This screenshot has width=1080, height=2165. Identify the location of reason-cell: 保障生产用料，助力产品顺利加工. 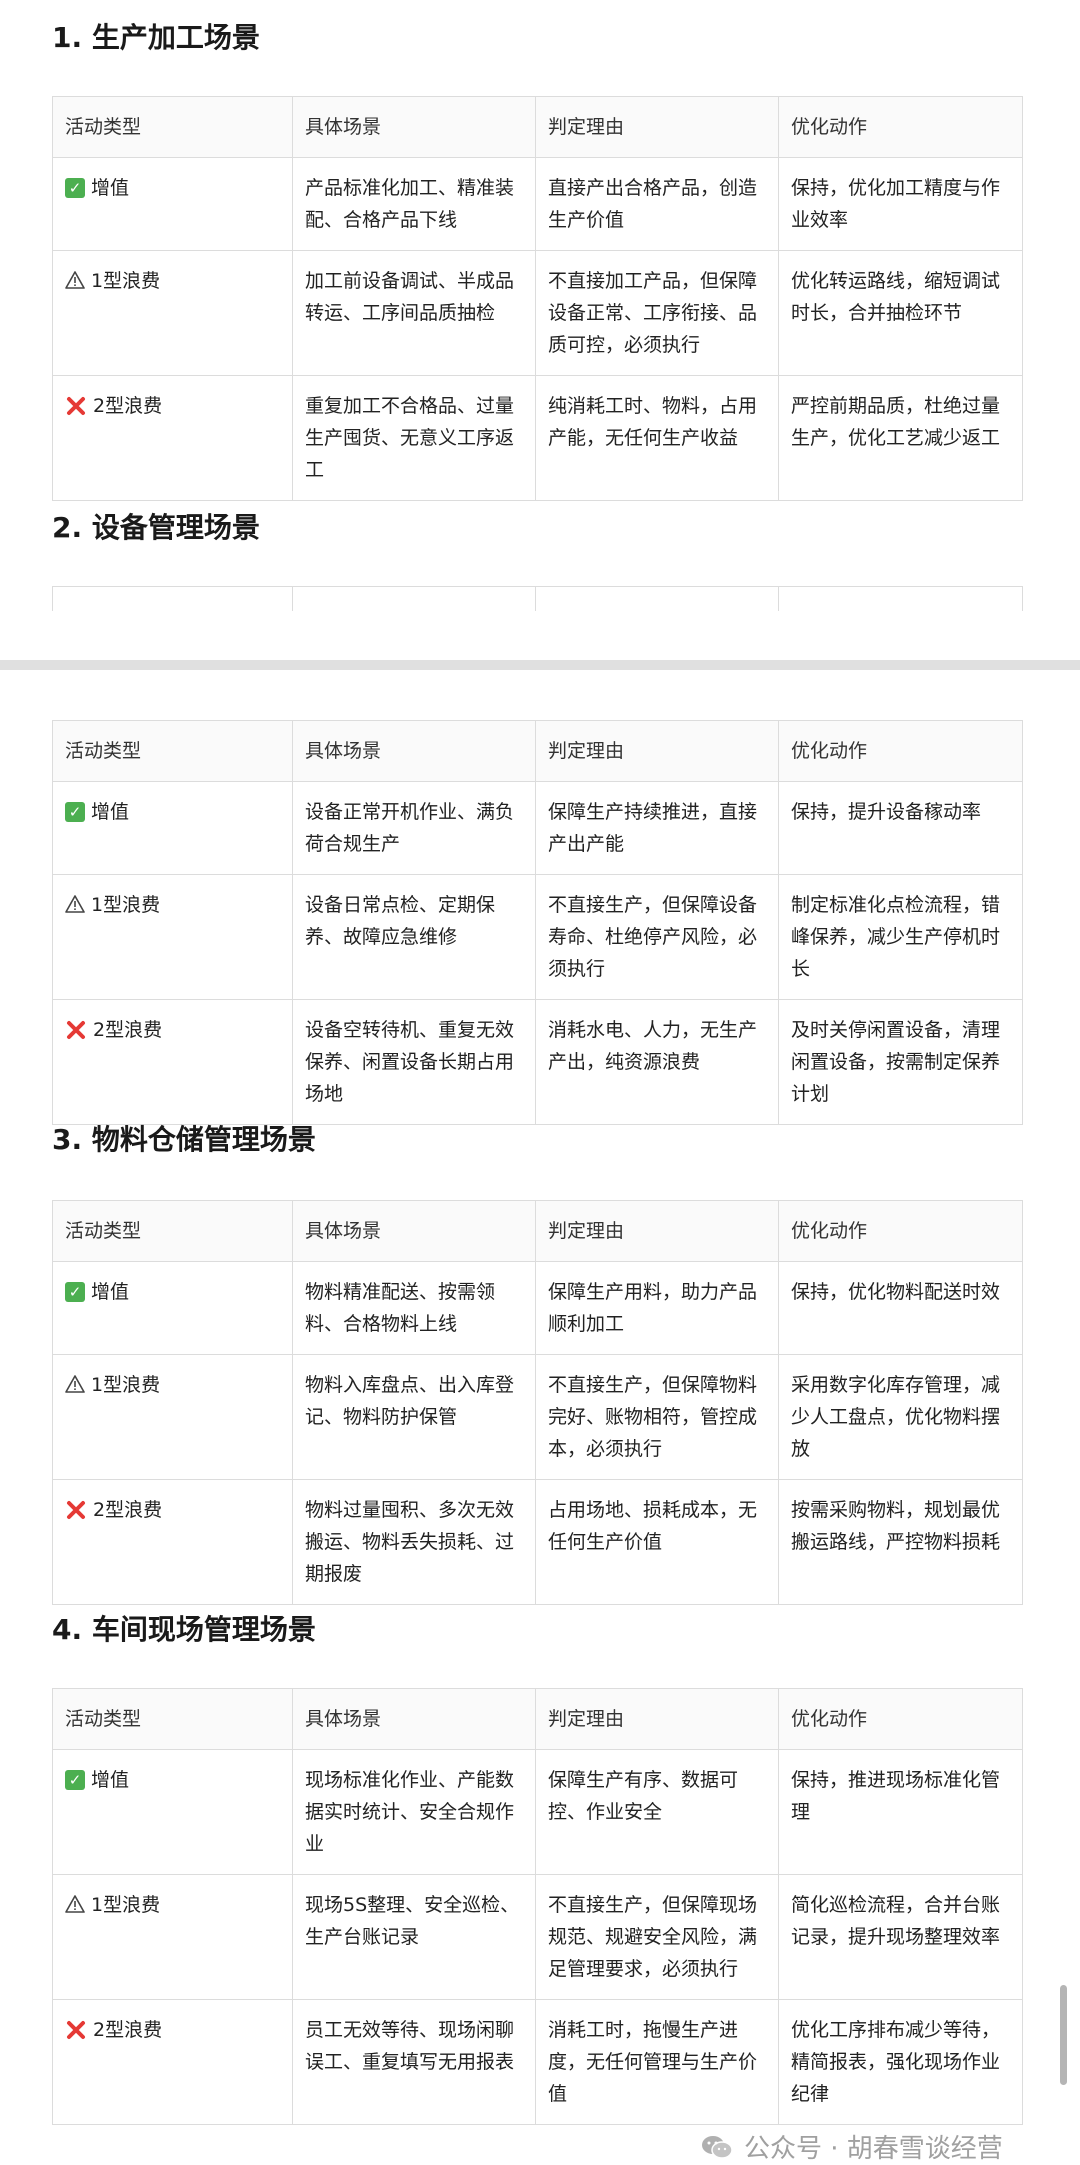
(657, 1308).